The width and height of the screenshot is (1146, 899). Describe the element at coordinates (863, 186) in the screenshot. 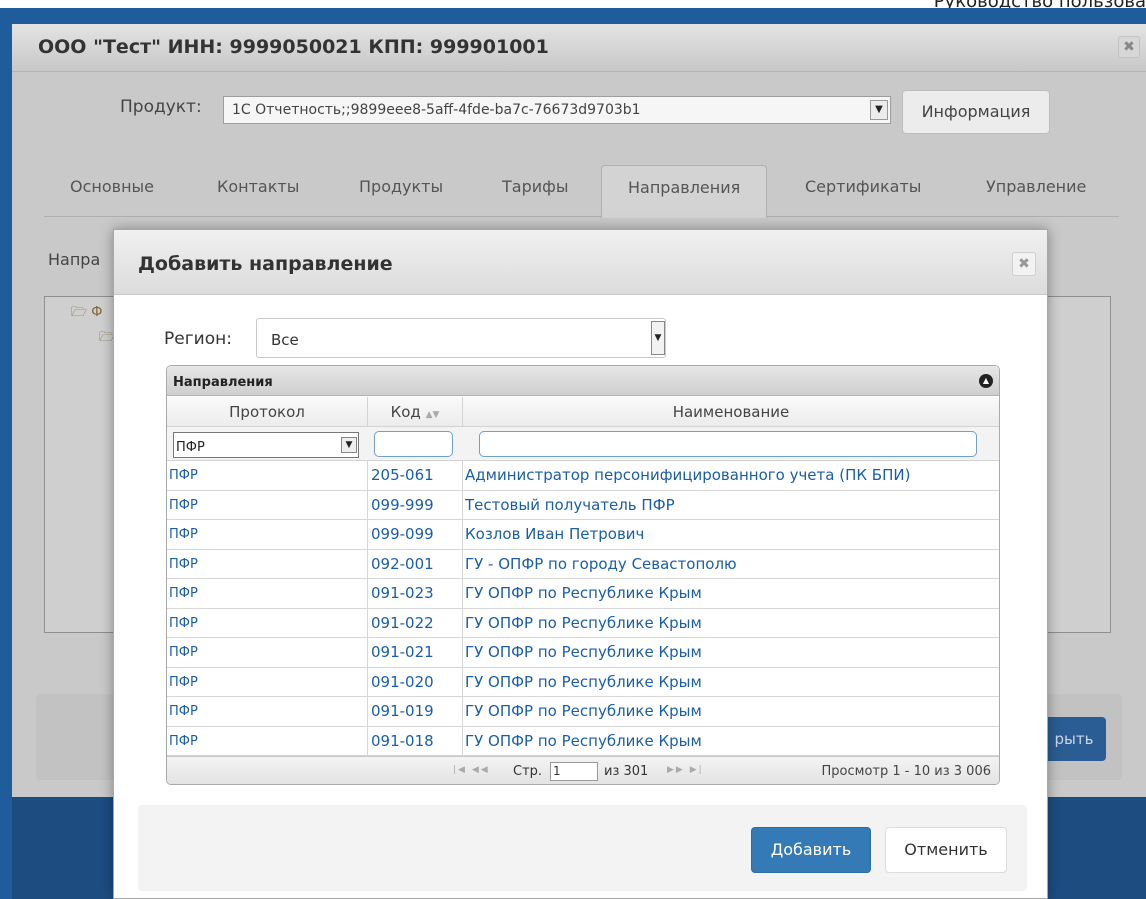

I see `tab-certificates: Сертификаты` at that location.